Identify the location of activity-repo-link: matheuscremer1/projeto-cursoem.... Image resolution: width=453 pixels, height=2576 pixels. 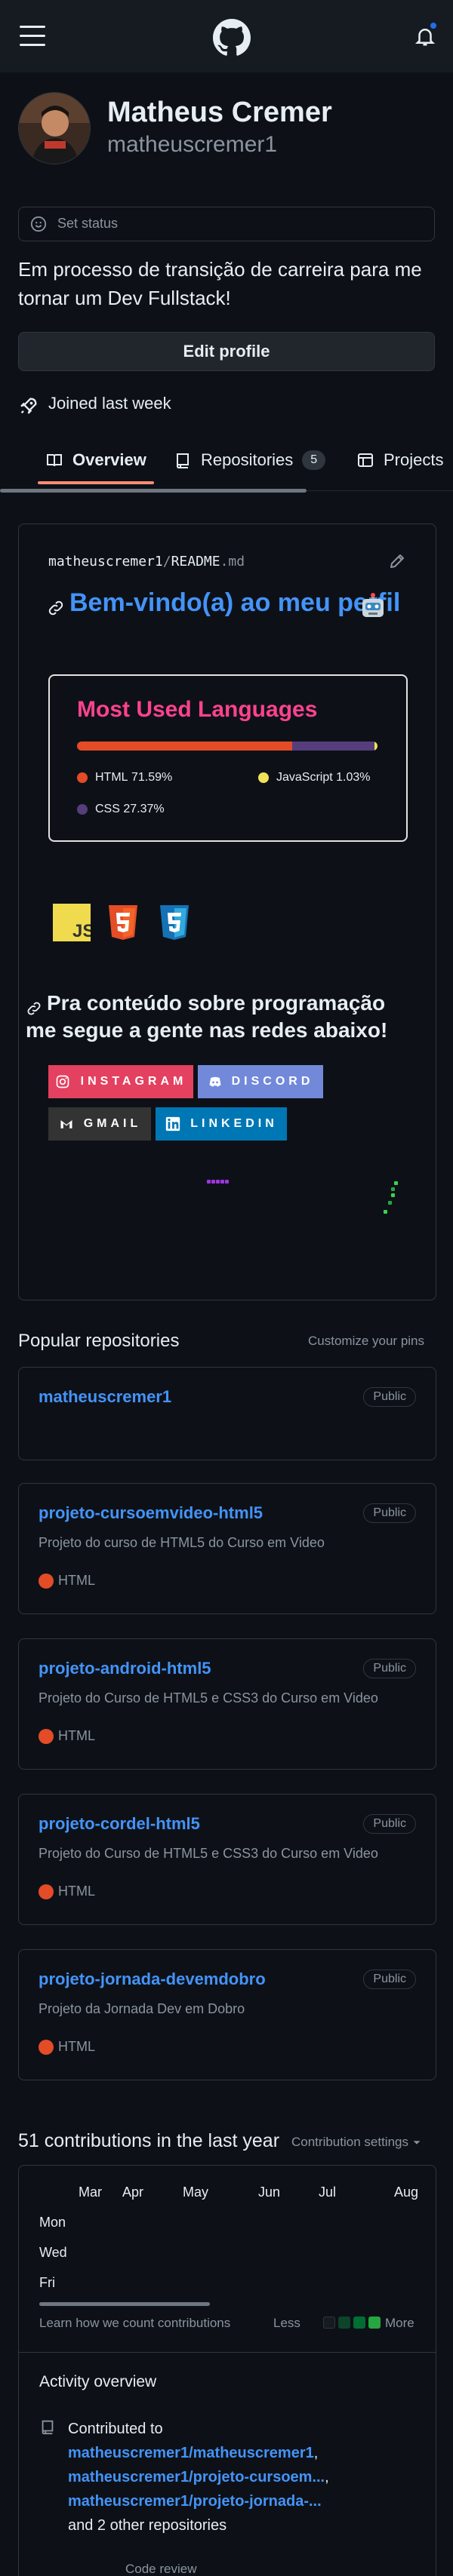
(196, 2477).